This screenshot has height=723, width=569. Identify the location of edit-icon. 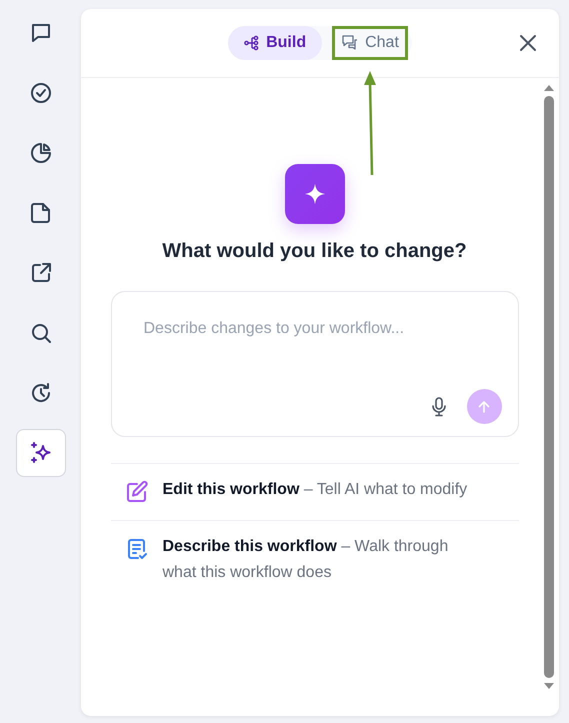
(136, 492).